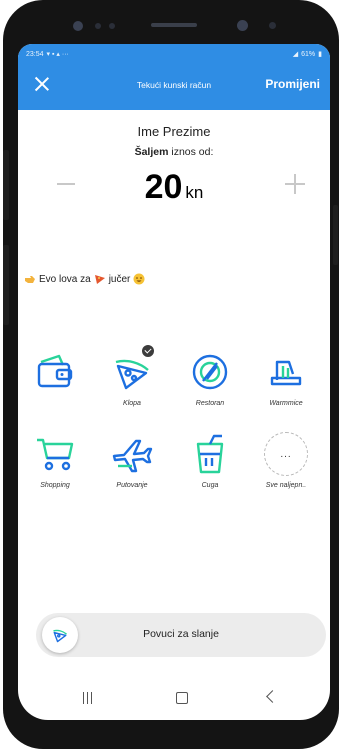 Image resolution: width=343 pixels, height=749 pixels. Describe the element at coordinates (30, 279) in the screenshot. I see `pointing-hand-emoji-icon` at that location.